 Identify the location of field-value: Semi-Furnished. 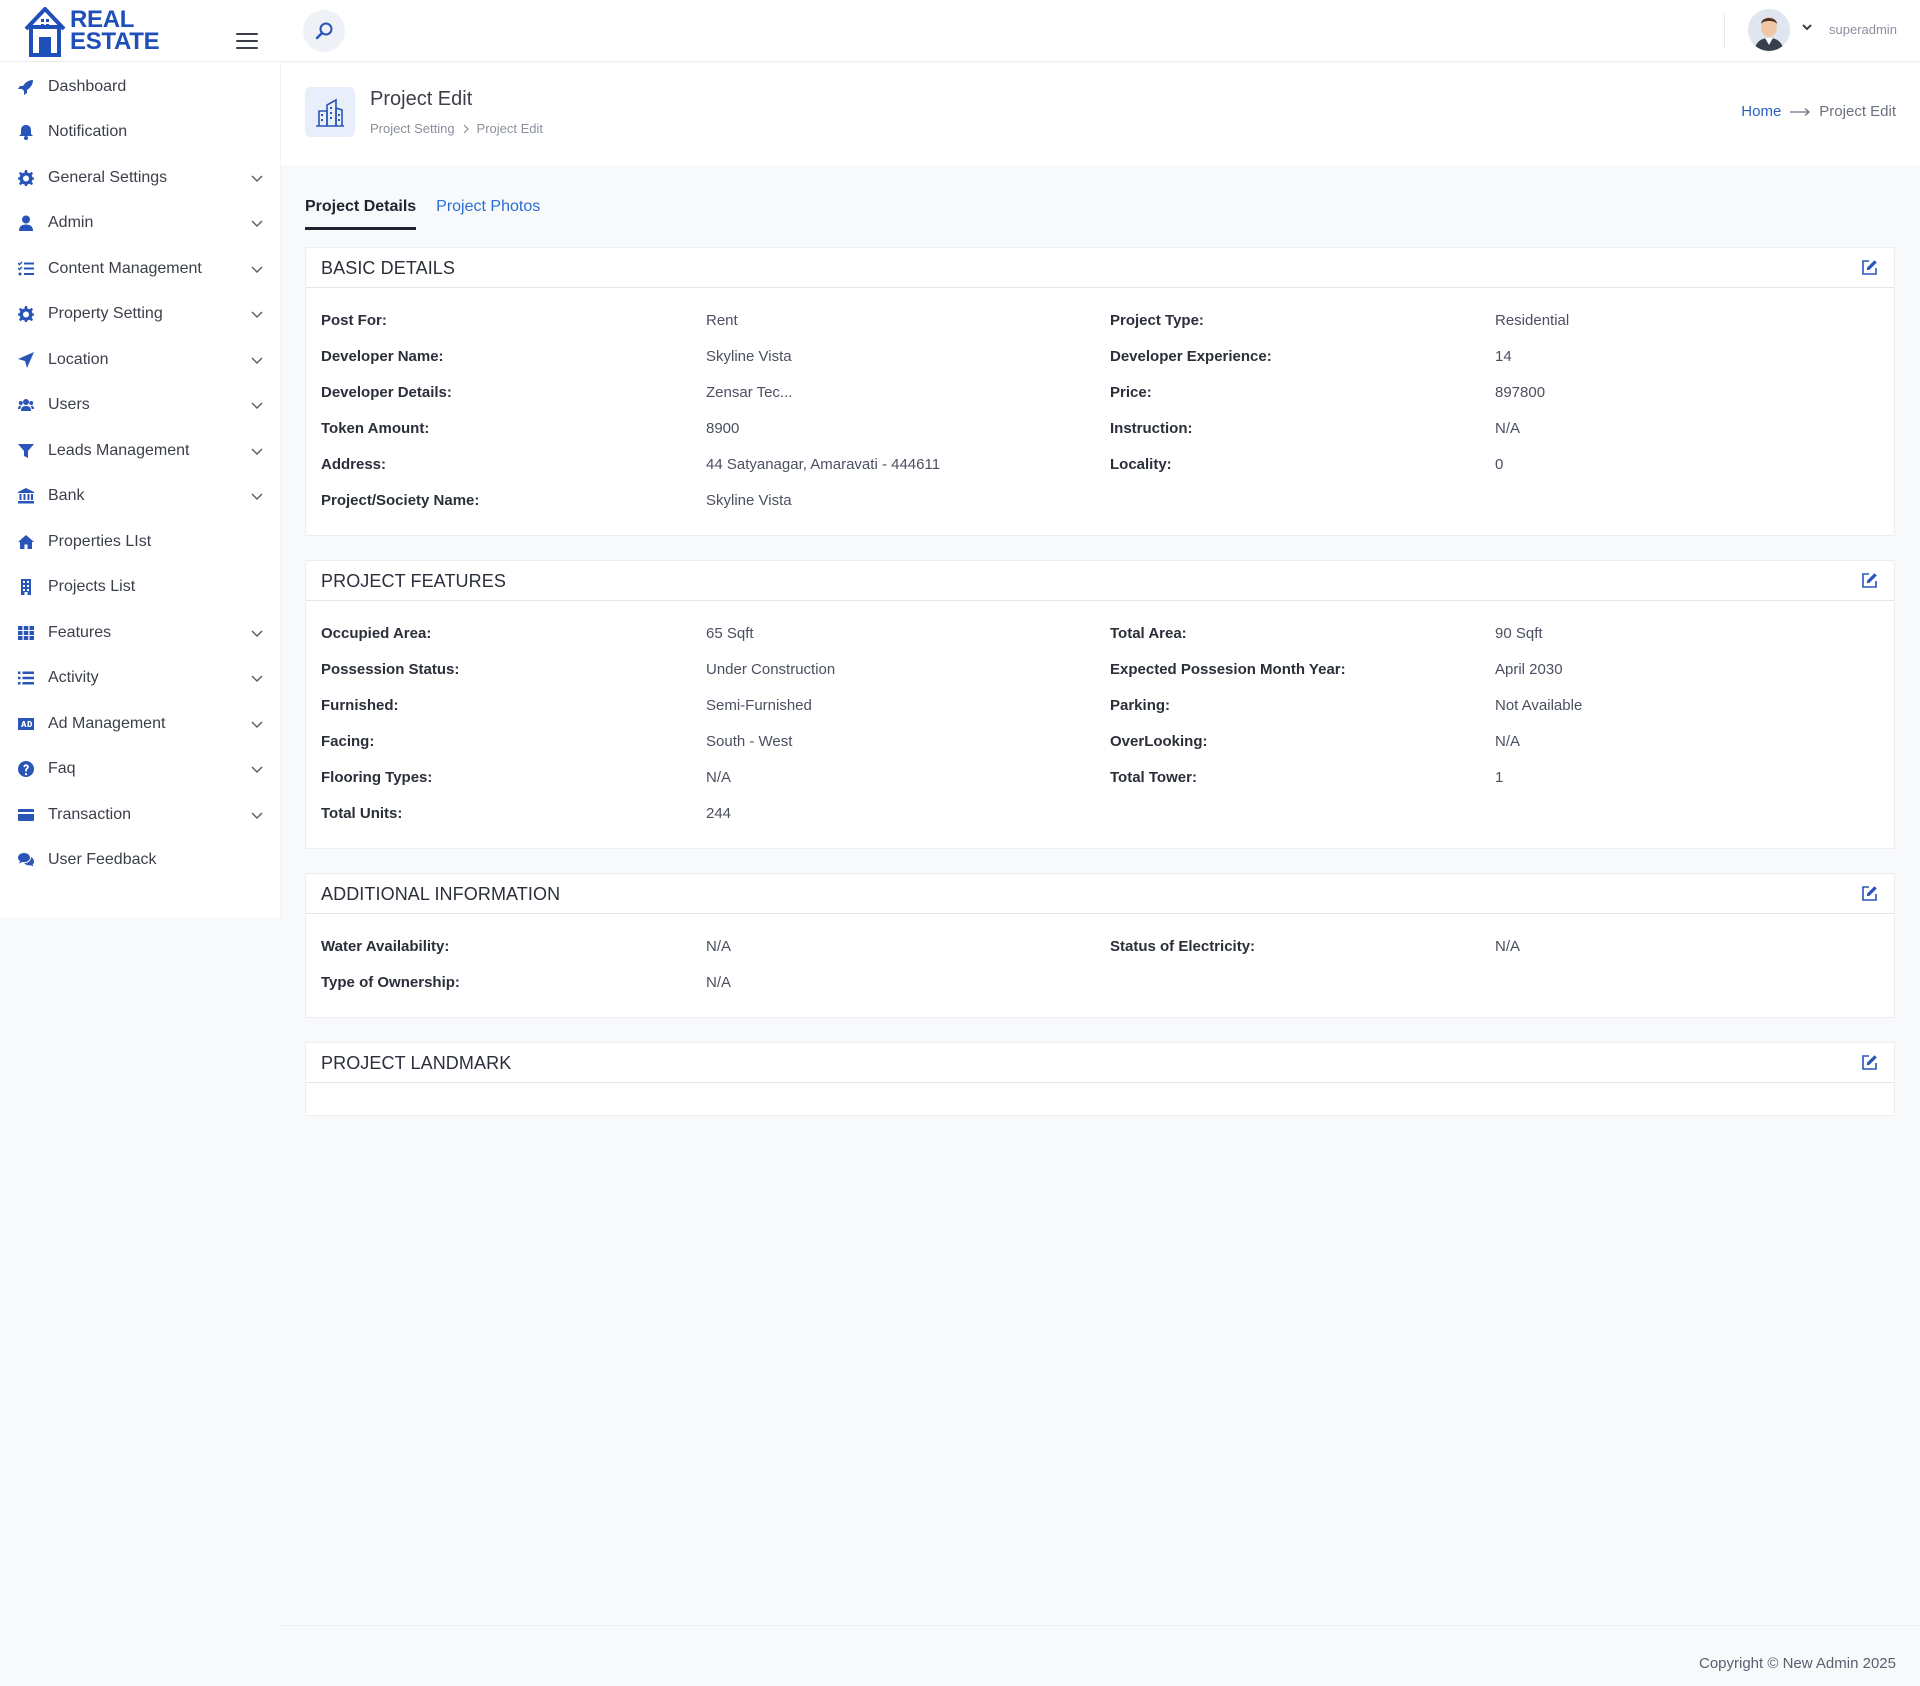
(759, 705).